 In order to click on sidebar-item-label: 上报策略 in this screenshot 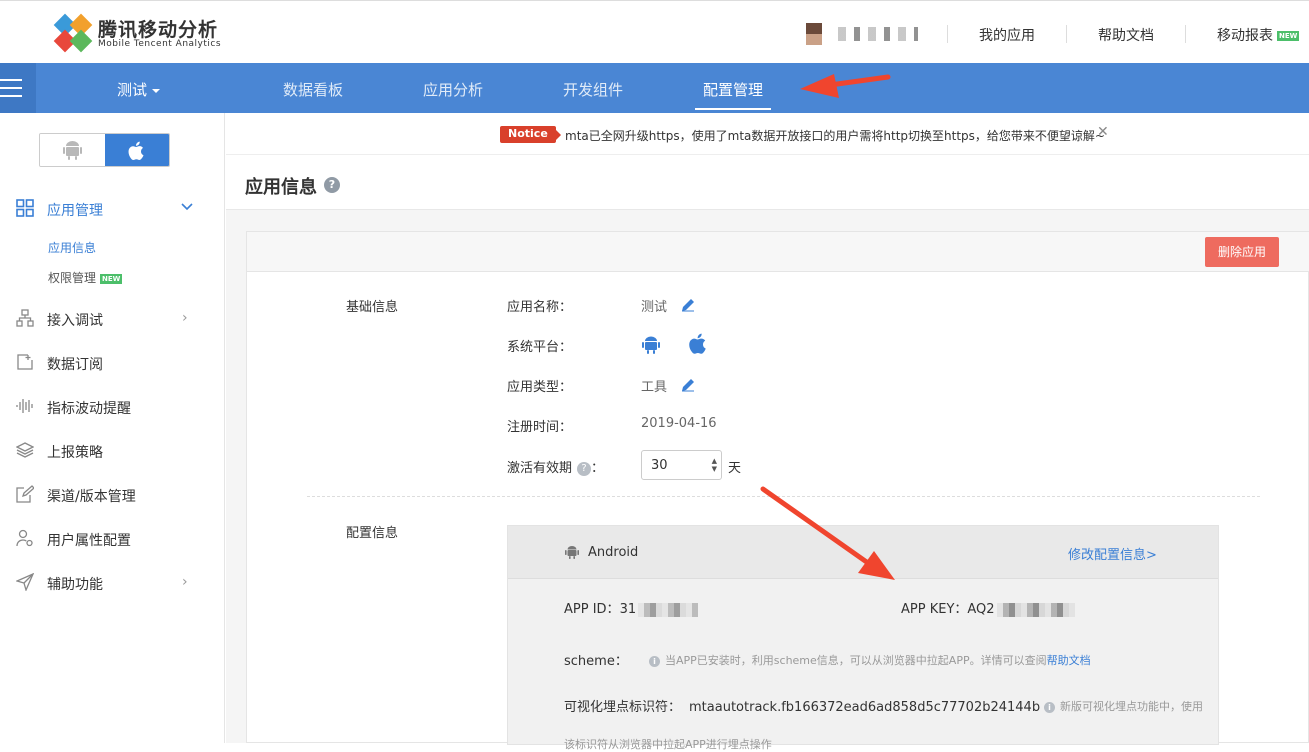, I will do `click(75, 453)`.